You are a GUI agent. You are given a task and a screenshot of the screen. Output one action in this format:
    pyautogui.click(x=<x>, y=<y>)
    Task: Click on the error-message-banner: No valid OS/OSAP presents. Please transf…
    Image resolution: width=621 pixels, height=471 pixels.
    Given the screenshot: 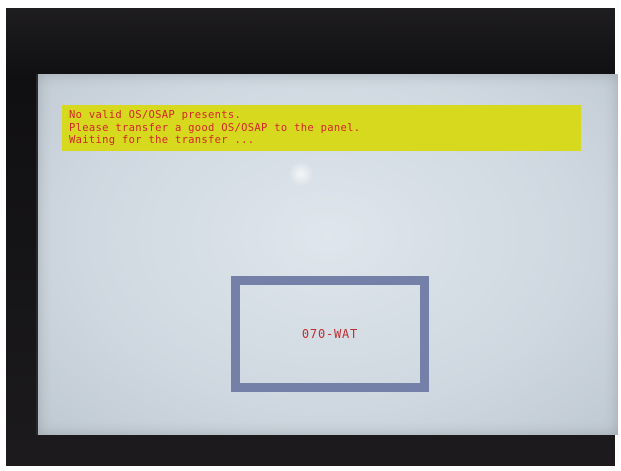 What is the action you would take?
    pyautogui.click(x=321, y=128)
    